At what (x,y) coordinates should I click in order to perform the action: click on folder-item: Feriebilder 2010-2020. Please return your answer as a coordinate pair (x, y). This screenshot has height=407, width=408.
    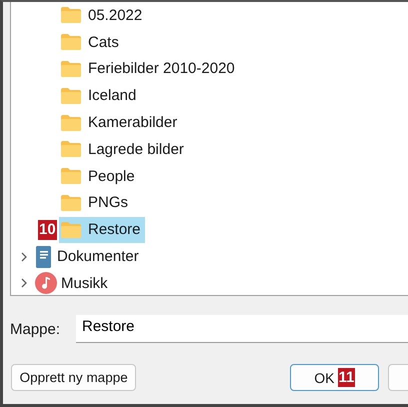
    Looking at the image, I should click on (149, 69).